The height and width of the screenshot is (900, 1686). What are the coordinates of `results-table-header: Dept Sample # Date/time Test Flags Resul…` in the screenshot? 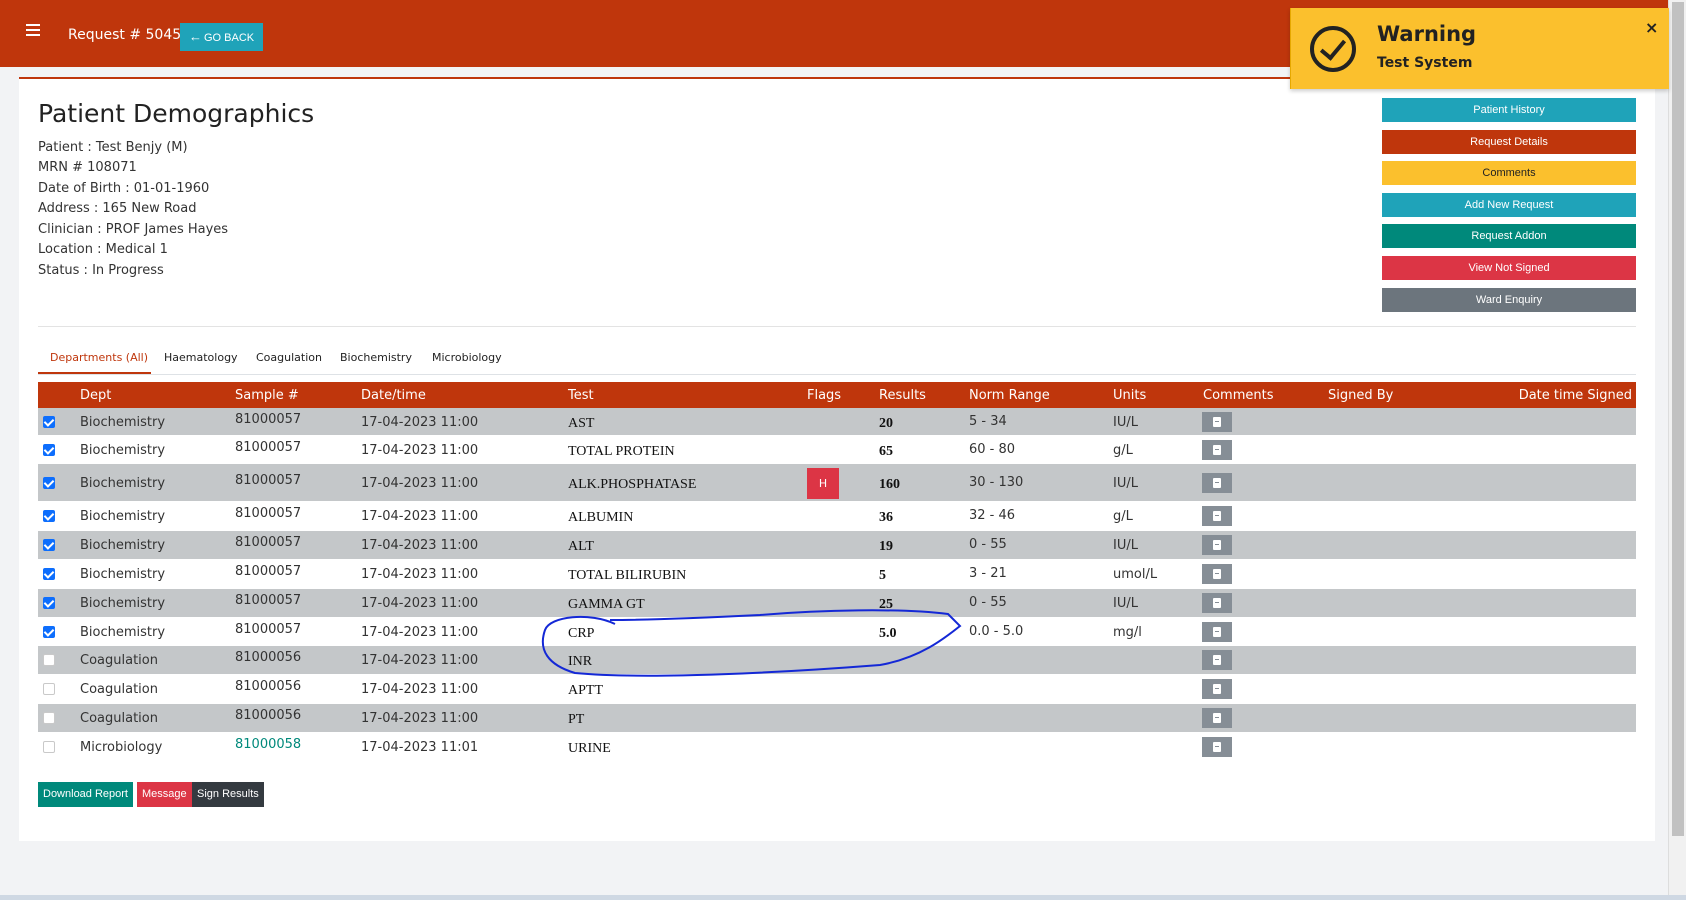 It's located at (837, 395).